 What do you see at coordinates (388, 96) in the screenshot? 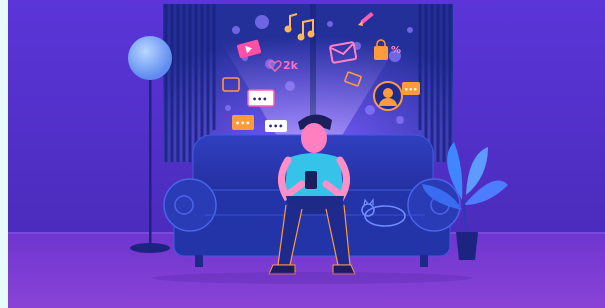
I see `avatar-icon` at bounding box center [388, 96].